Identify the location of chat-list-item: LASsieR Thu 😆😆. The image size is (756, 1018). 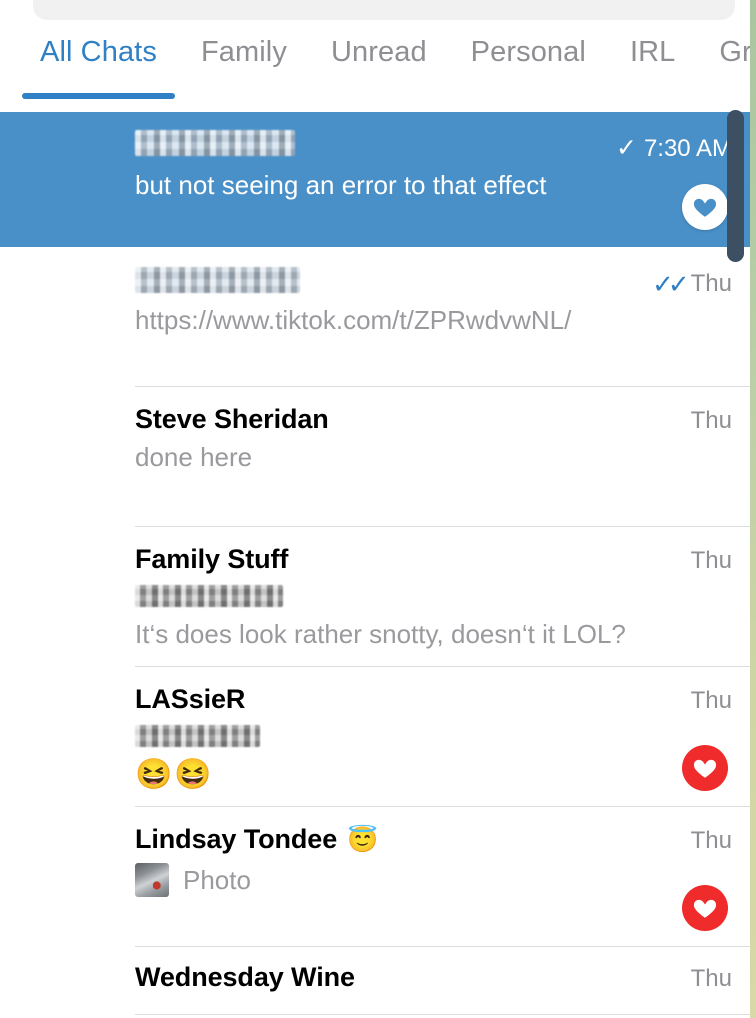
(375, 737).